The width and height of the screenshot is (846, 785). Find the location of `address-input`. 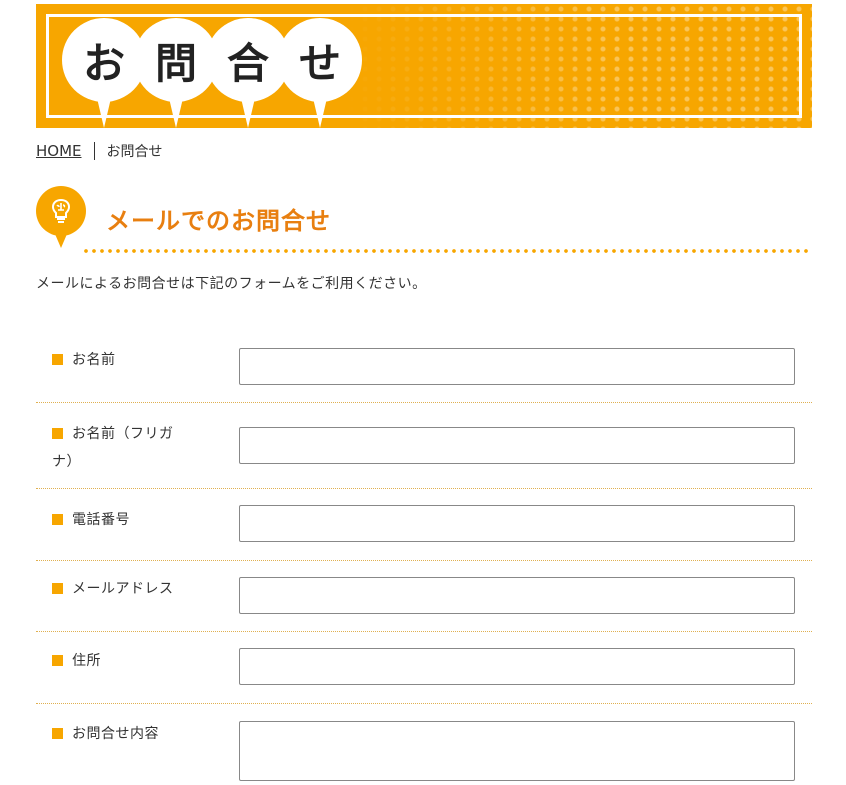

address-input is located at coordinates (517, 666).